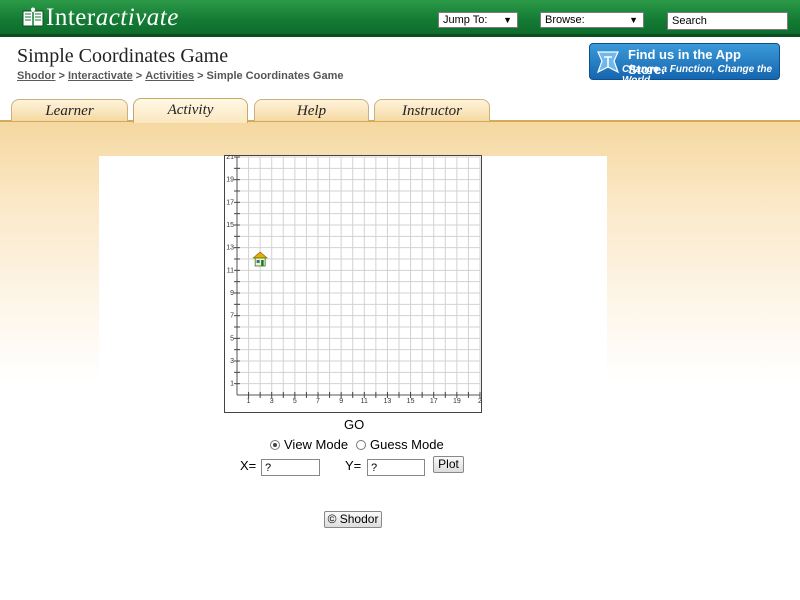 Image resolution: width=800 pixels, height=600 pixels. I want to click on tab-label: Help, so click(311, 111).